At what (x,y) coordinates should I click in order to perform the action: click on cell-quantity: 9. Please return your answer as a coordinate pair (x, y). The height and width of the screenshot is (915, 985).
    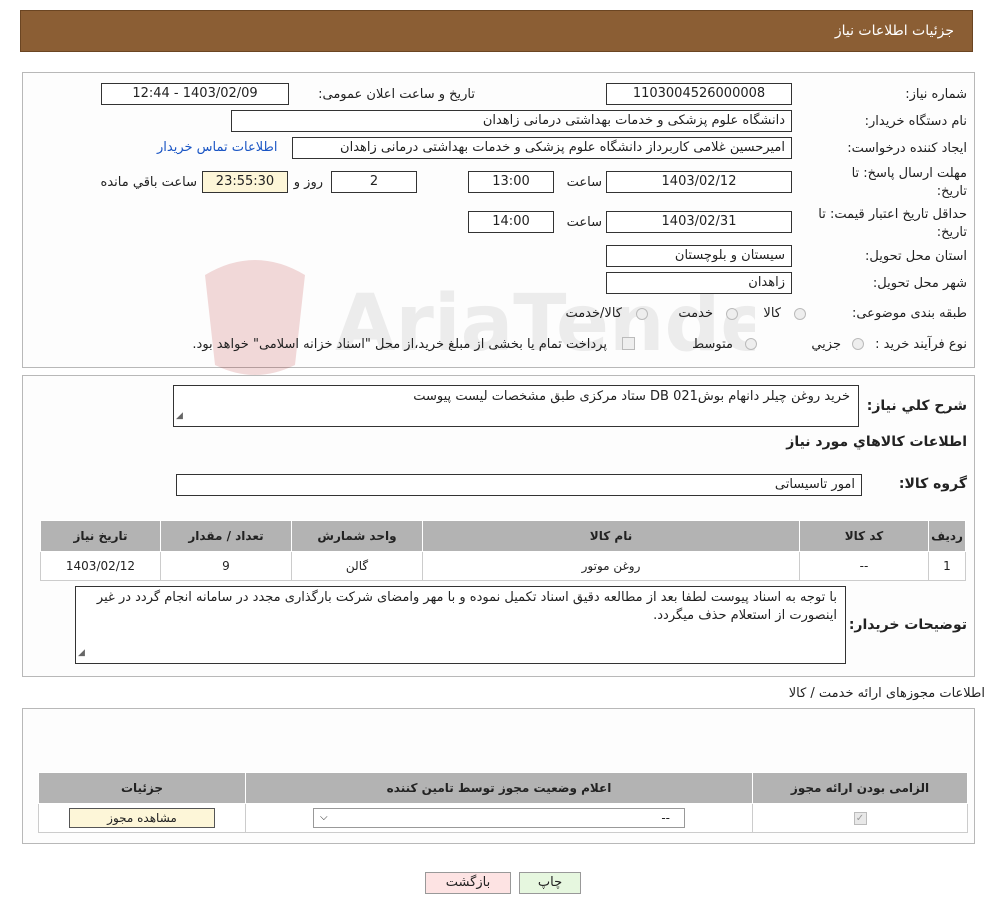
    Looking at the image, I should click on (226, 566).